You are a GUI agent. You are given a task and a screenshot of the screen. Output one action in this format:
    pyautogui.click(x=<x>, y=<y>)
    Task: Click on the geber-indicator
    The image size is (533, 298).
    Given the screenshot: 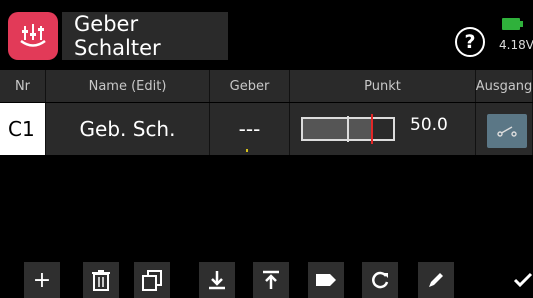 What is the action you would take?
    pyautogui.click(x=247, y=150)
    